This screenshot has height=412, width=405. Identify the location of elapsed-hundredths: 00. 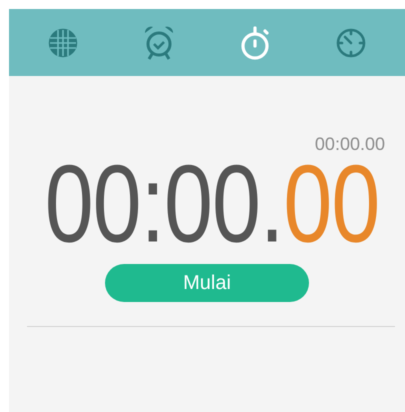
(331, 209).